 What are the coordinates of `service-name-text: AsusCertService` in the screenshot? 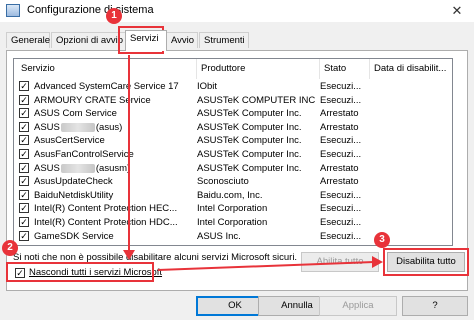 It's located at (69, 141).